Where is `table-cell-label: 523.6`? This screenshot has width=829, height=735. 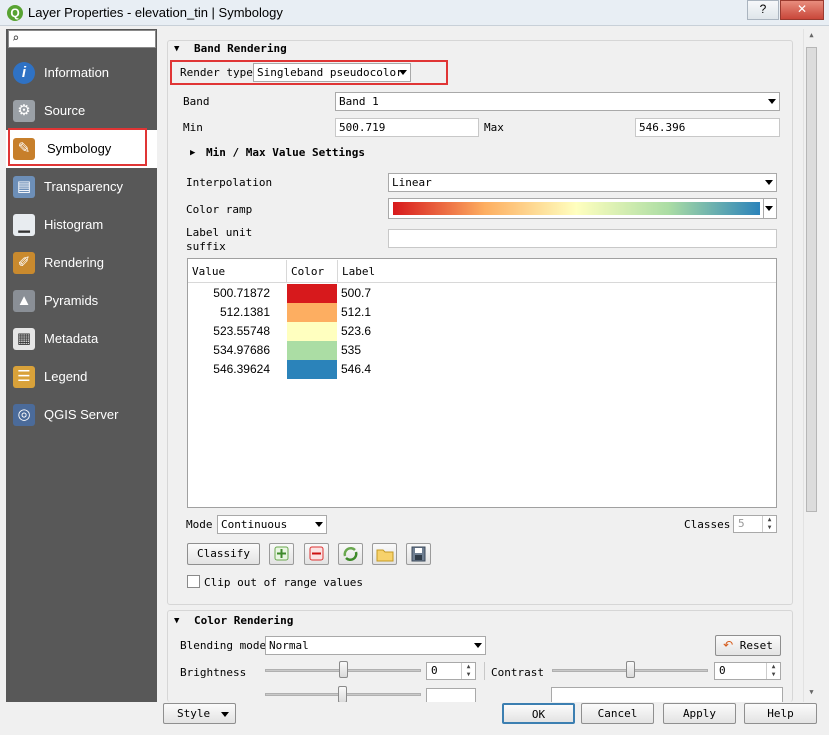
table-cell-label: 523.6 is located at coordinates (356, 331).